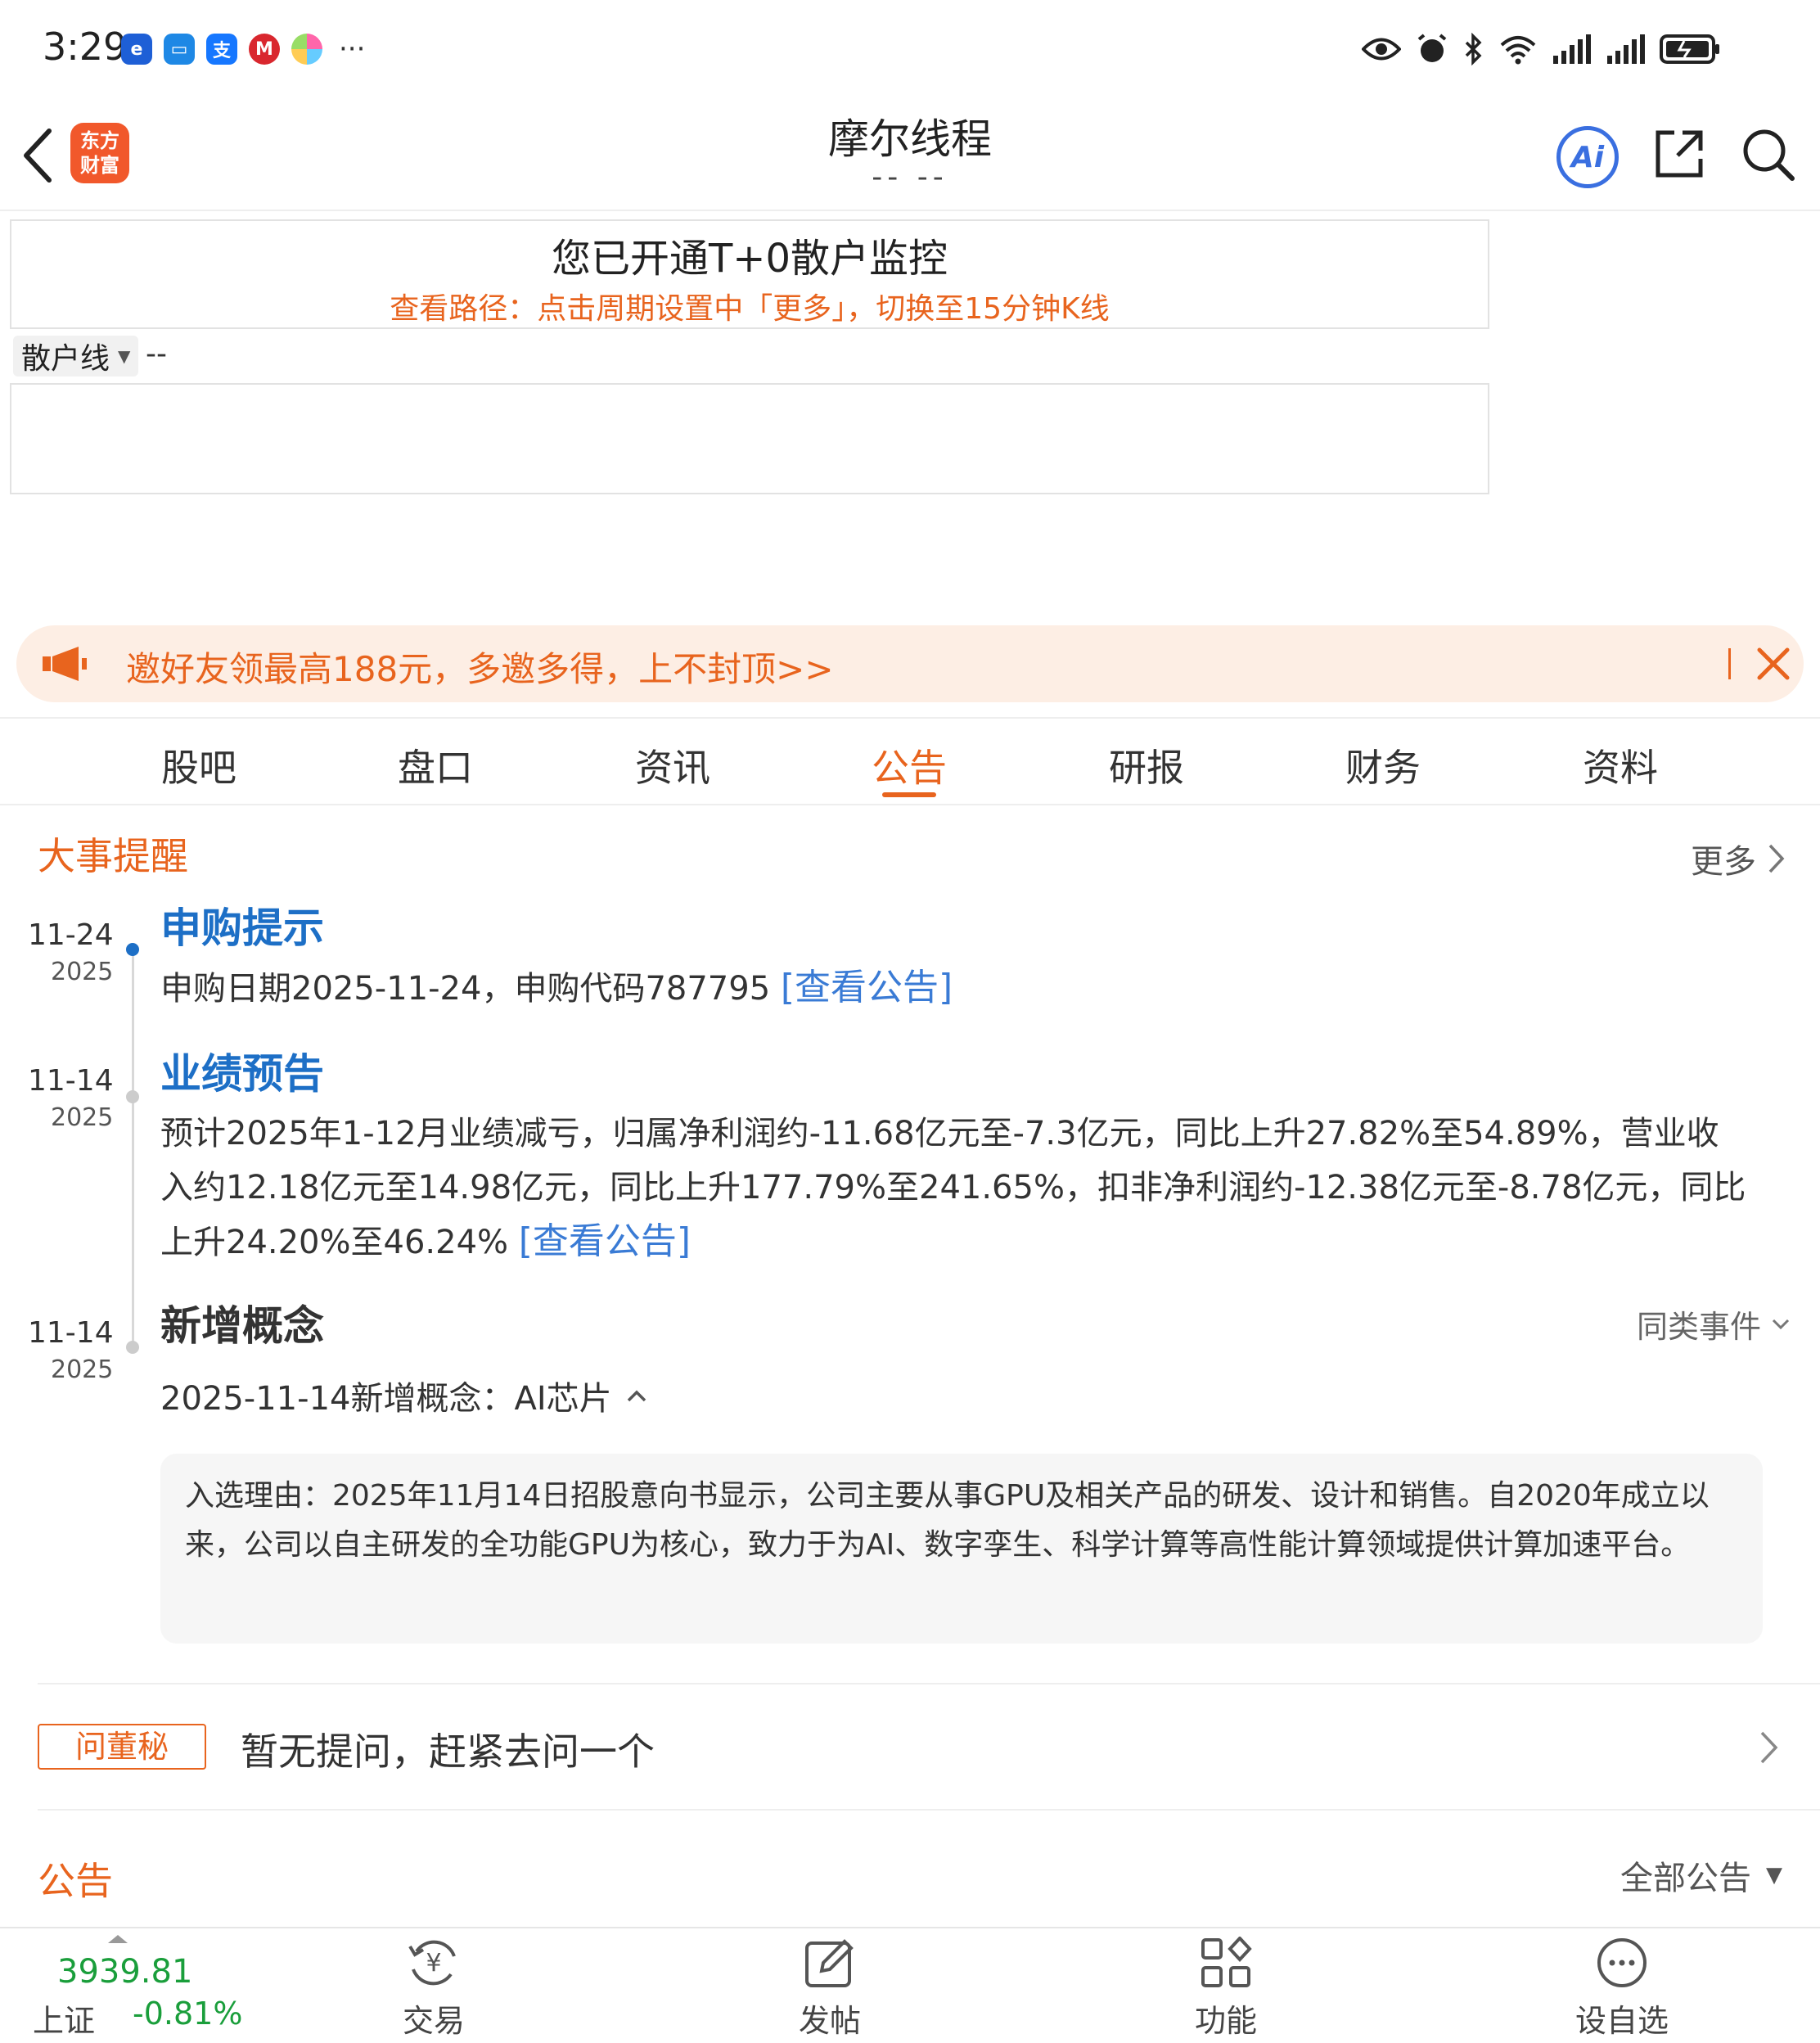 The width and height of the screenshot is (1820, 2043). Describe the element at coordinates (1730, 663) in the screenshot. I see `banner-divider` at that location.